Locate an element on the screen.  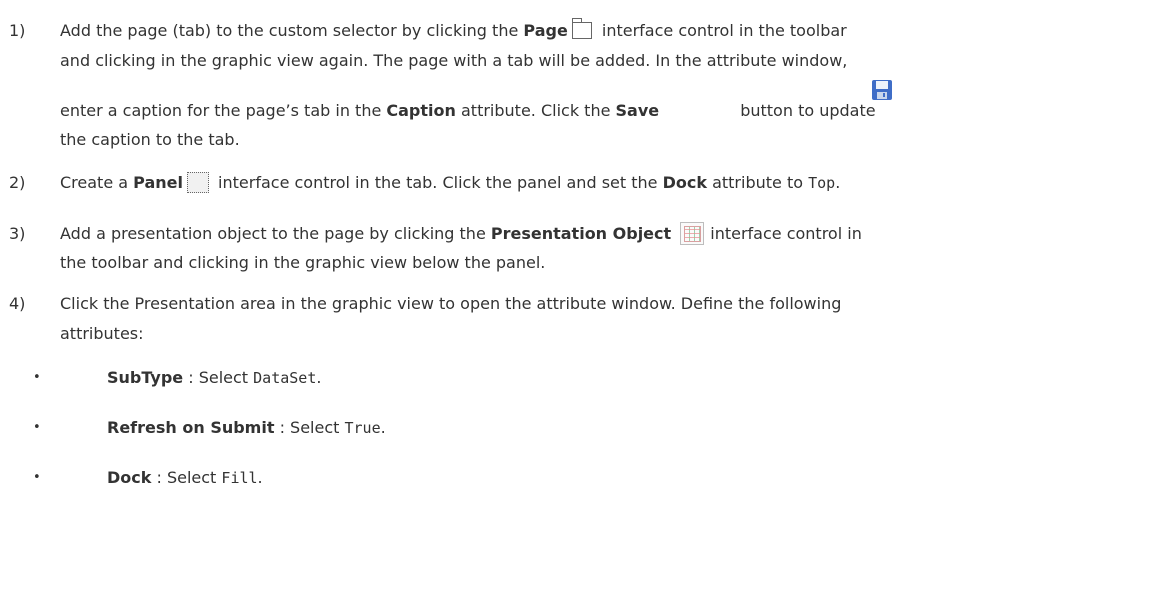
save-floppy-icon is located at coordinates (882, 90).